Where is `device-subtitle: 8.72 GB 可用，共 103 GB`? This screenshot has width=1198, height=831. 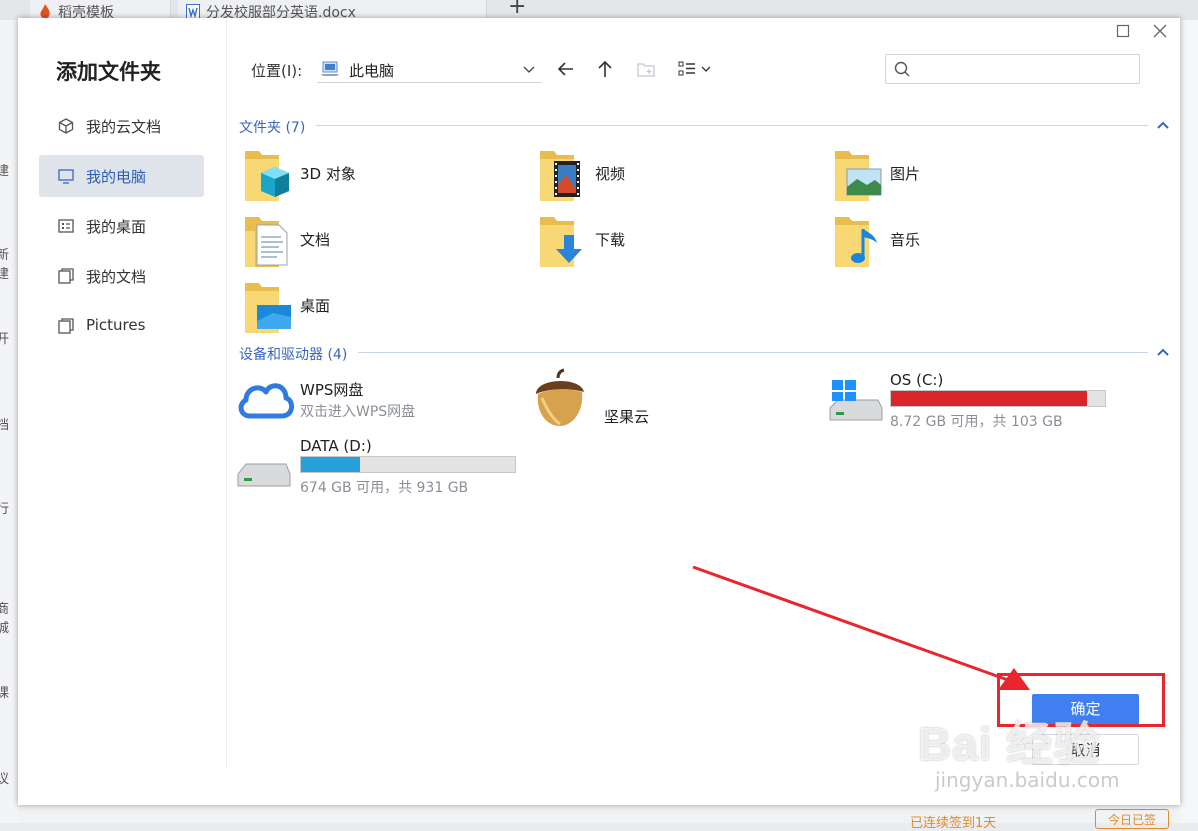
device-subtitle: 8.72 GB 可用，共 103 GB is located at coordinates (976, 422).